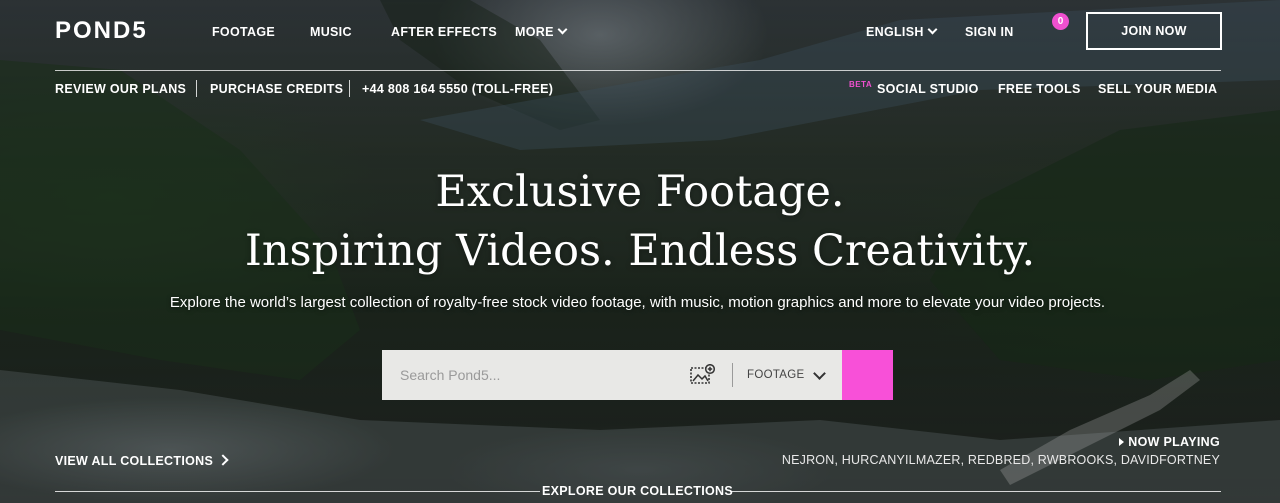 The width and height of the screenshot is (1280, 503). What do you see at coordinates (640, 192) in the screenshot?
I see `headline-line-1: Exclusive Footage.` at bounding box center [640, 192].